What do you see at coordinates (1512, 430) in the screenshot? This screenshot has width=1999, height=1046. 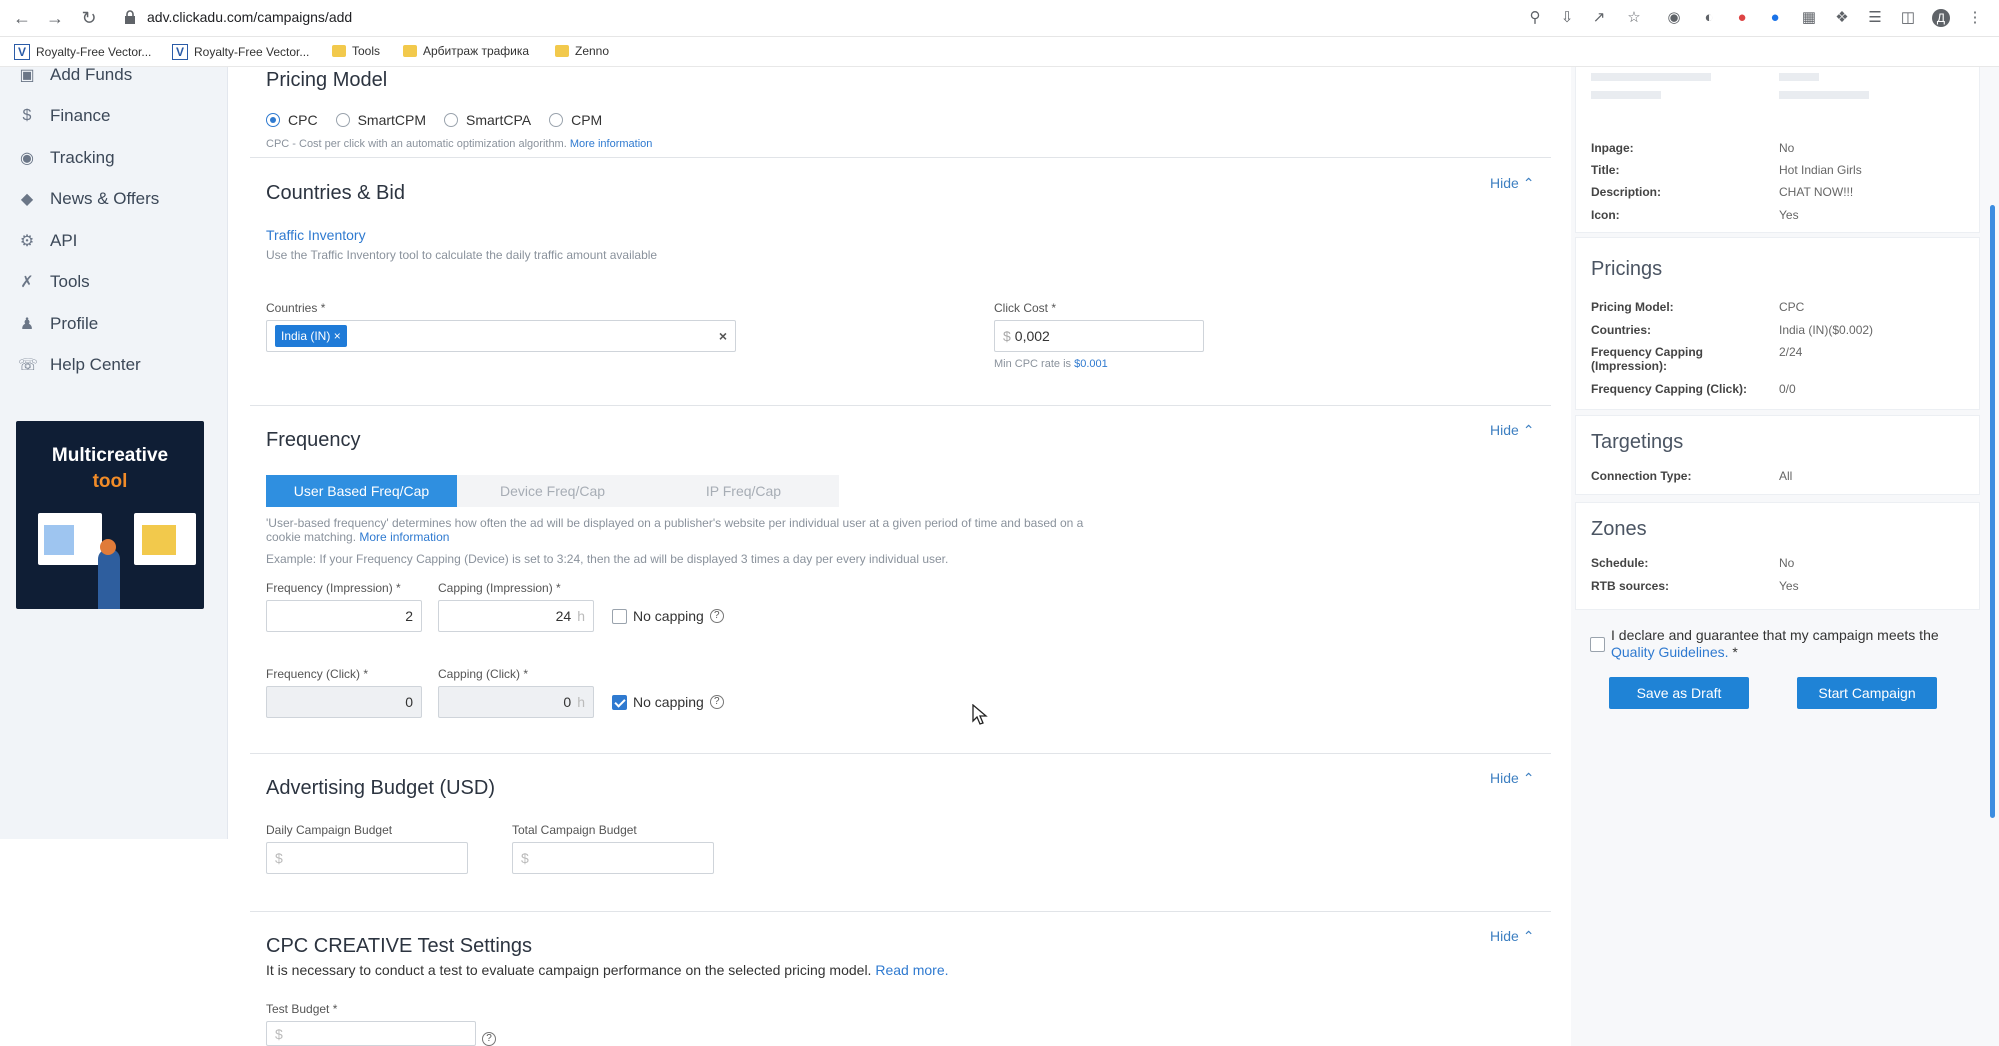 I see `frequency-hide-toggle: Hide ⌃` at bounding box center [1512, 430].